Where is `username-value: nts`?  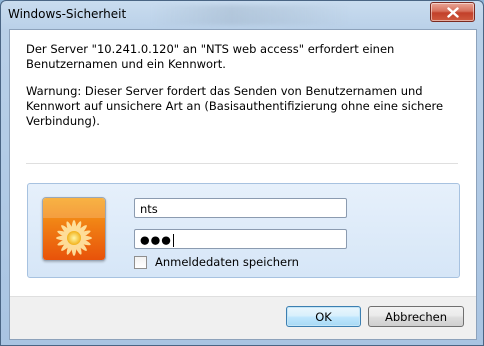
username-value: nts is located at coordinates (149, 209).